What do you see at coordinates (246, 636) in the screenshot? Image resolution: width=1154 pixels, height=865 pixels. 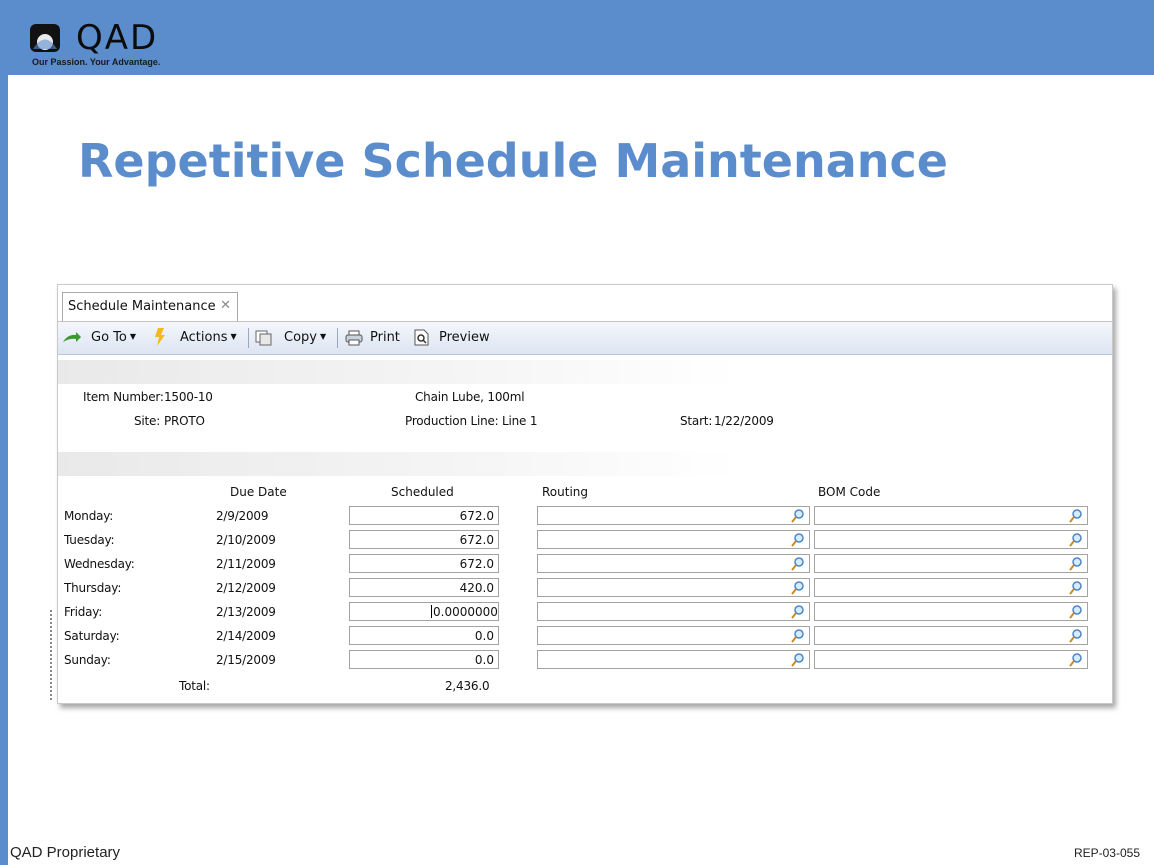 I see `row-due-date: 2/14/2009` at bounding box center [246, 636].